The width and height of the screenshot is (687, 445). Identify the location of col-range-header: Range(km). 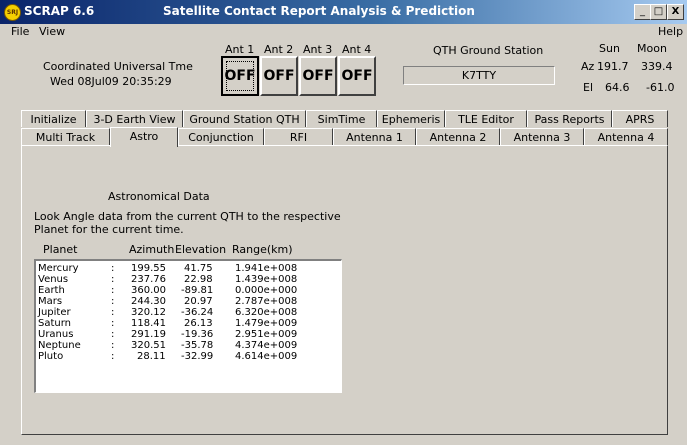
(262, 249).